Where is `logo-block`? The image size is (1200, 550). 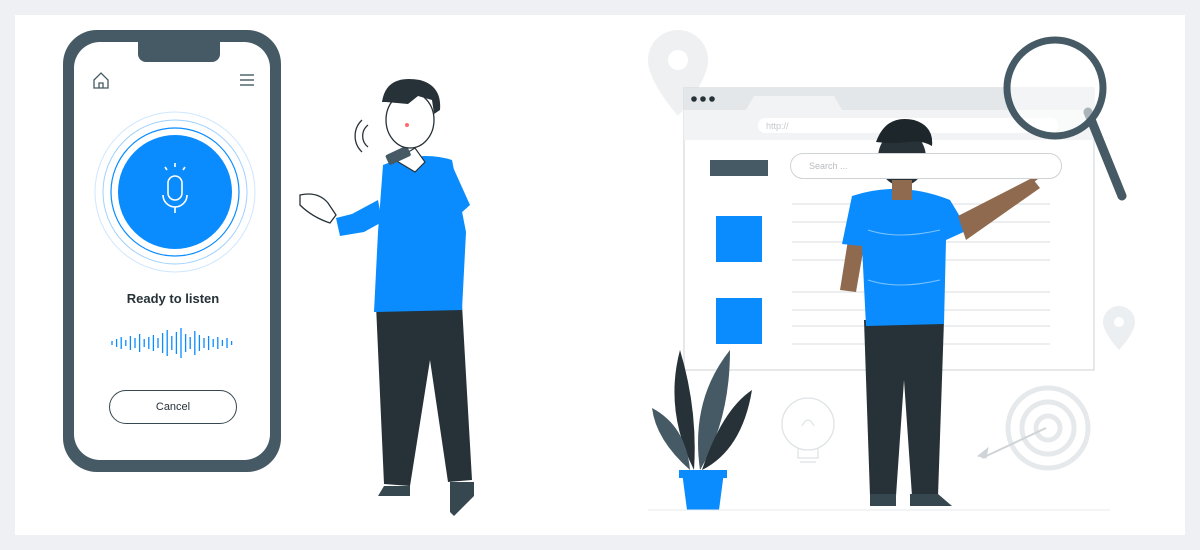
logo-block is located at coordinates (739, 168).